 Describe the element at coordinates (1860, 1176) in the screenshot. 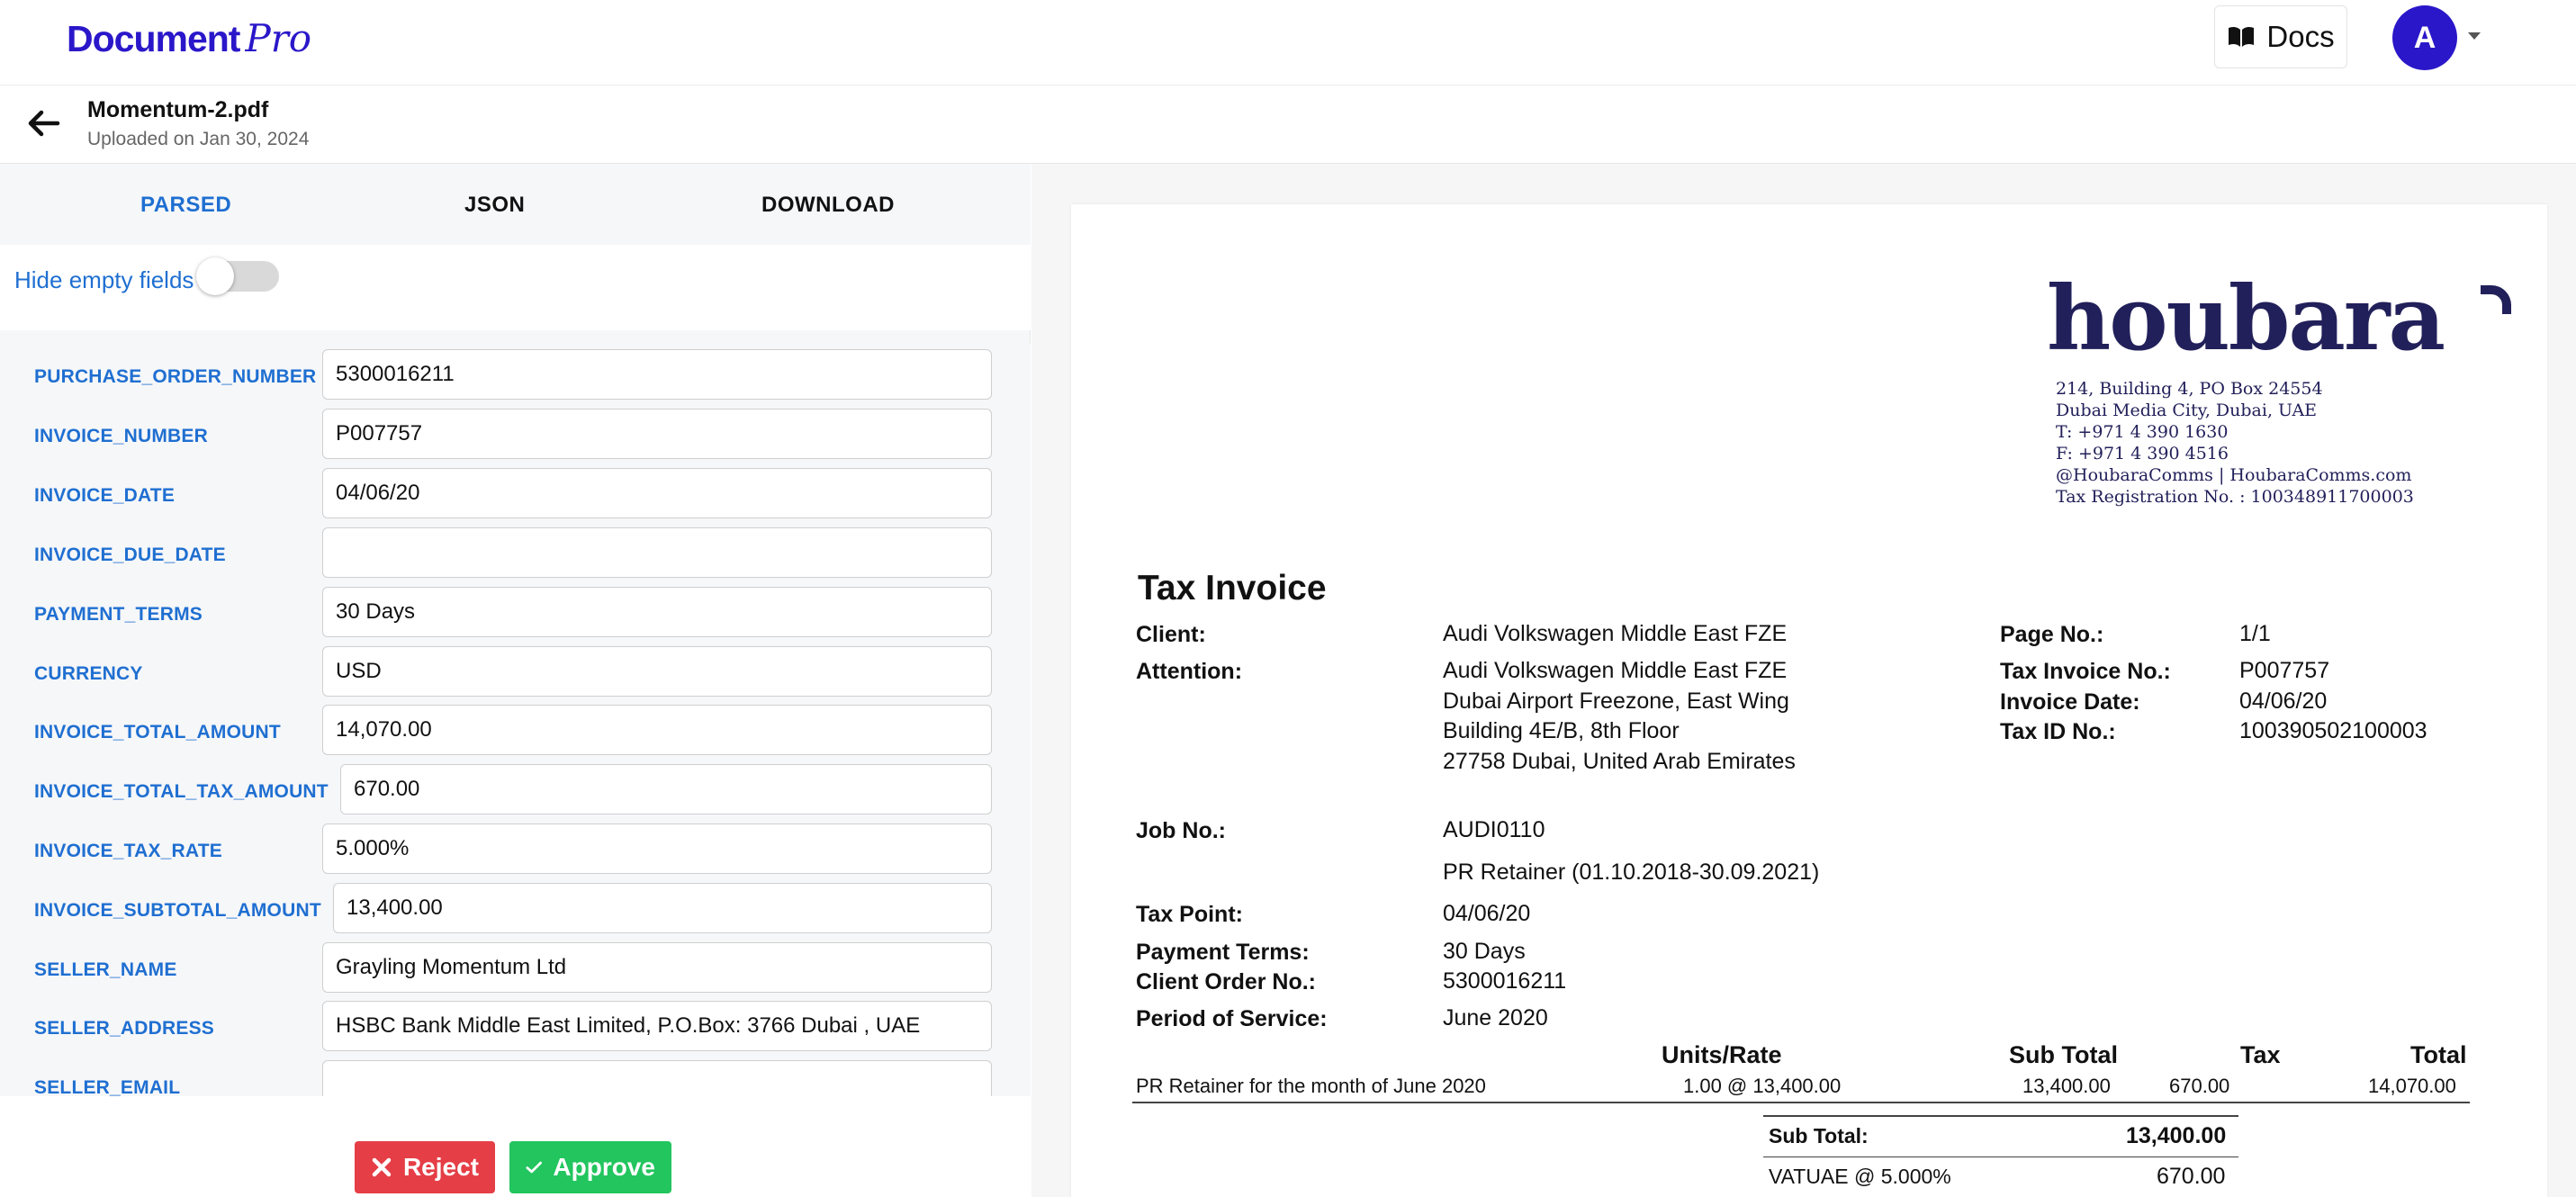

I see `summary-vat-label: VATUAE @ 5.000%` at that location.